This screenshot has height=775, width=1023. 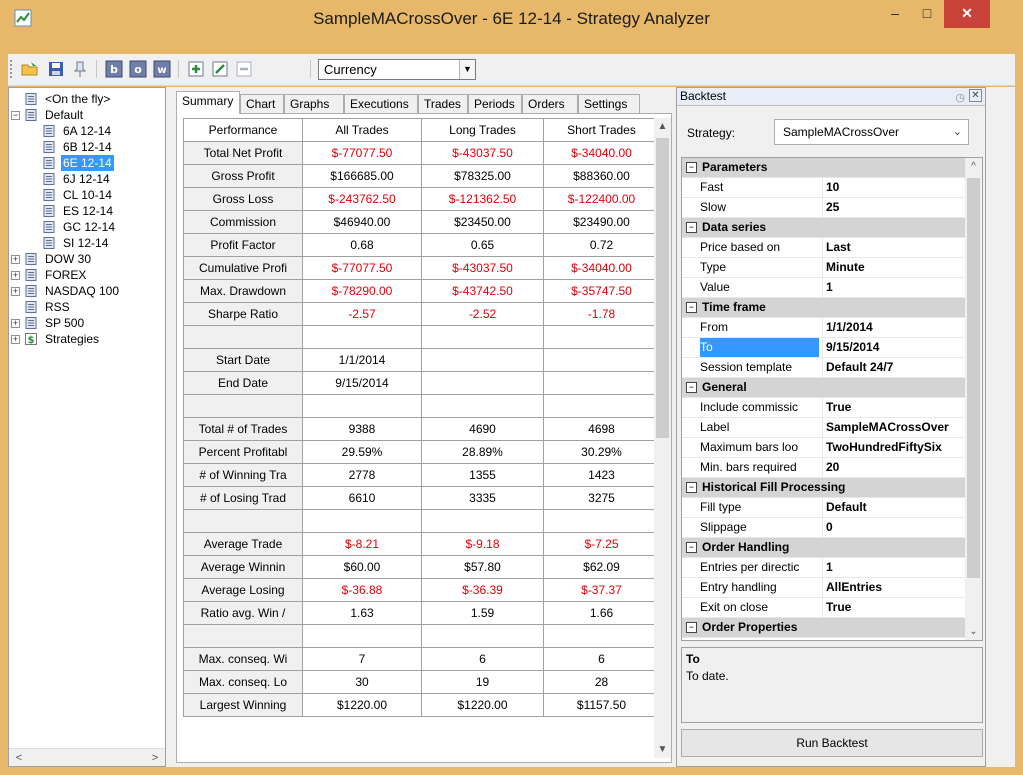 What do you see at coordinates (19, 758) in the screenshot?
I see `scroll-left-icon: <` at bounding box center [19, 758].